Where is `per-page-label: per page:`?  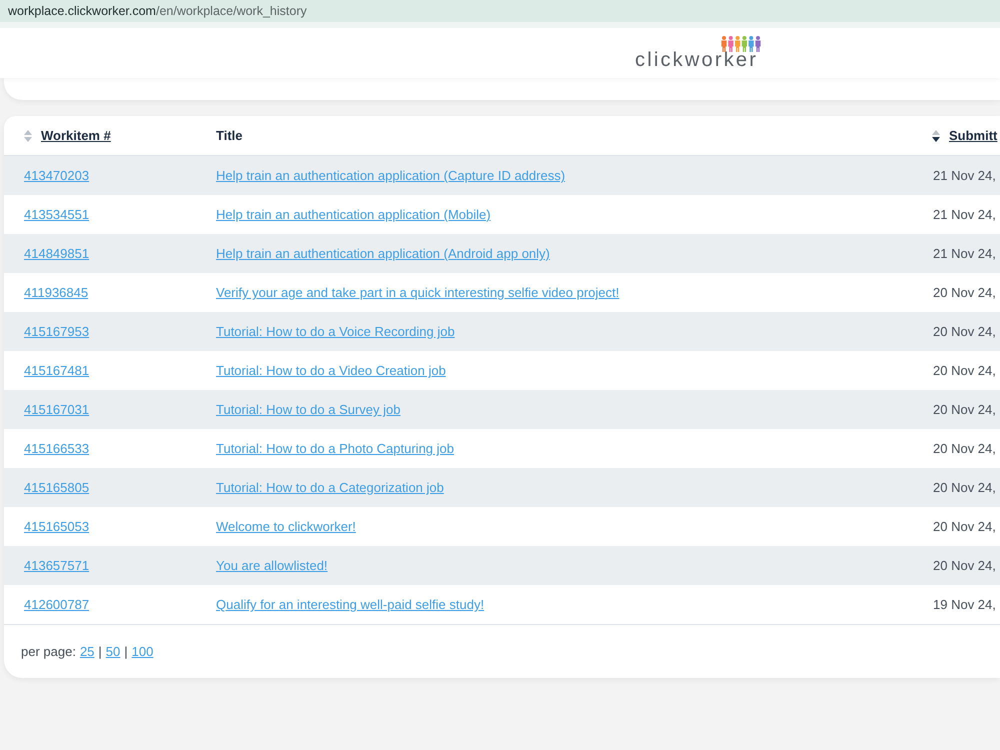
per-page-label: per page: is located at coordinates (48, 651).